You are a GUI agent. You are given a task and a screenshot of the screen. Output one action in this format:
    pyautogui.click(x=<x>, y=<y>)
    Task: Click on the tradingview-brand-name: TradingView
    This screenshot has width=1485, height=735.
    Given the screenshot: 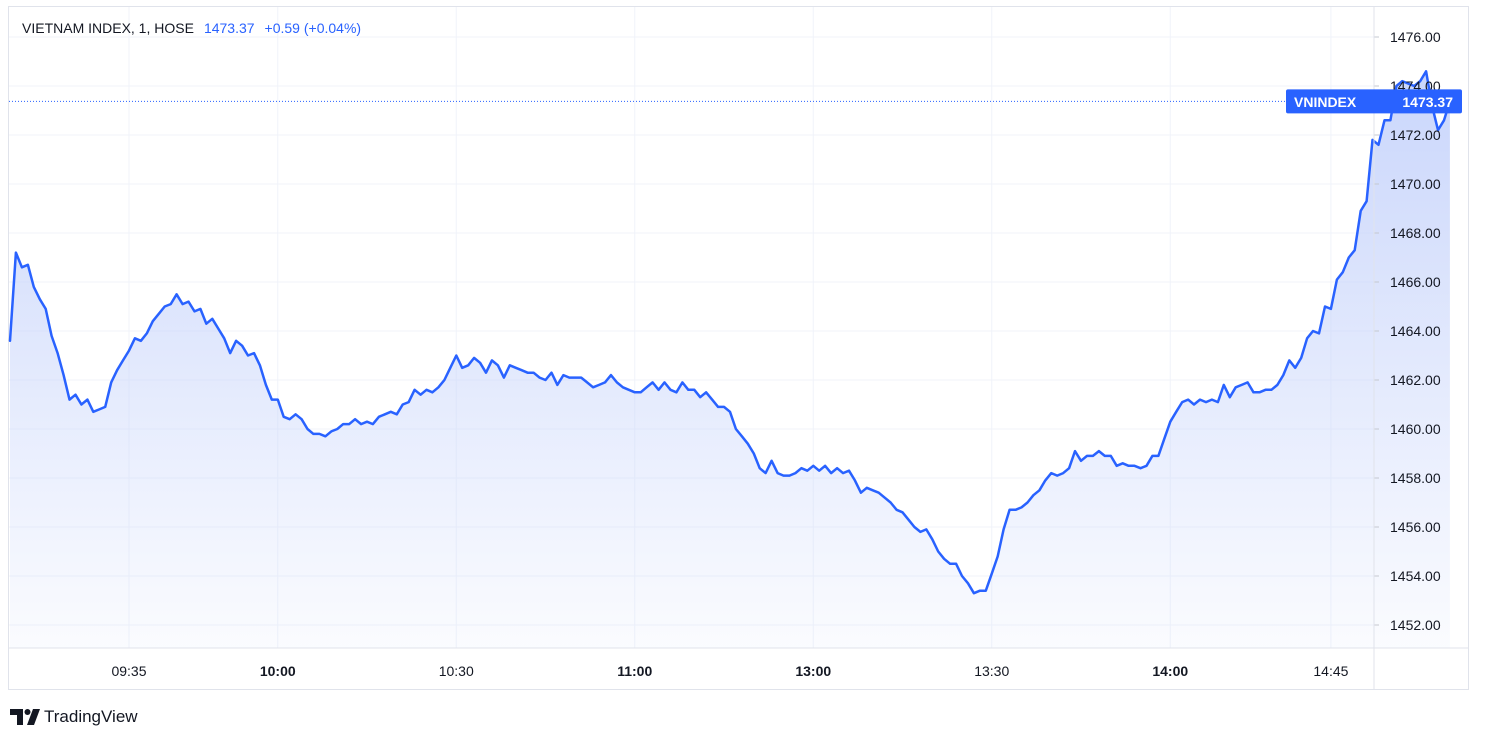 What is the action you would take?
    pyautogui.click(x=91, y=716)
    